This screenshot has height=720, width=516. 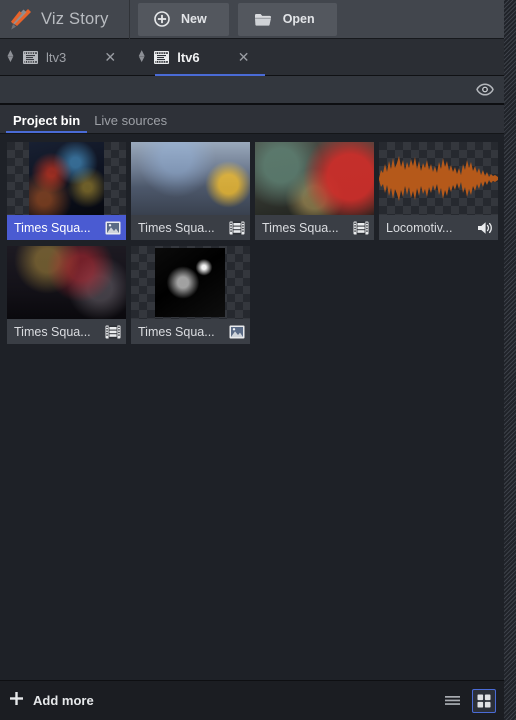 What do you see at coordinates (75, 18) in the screenshot?
I see `app-title: Viz Story` at bounding box center [75, 18].